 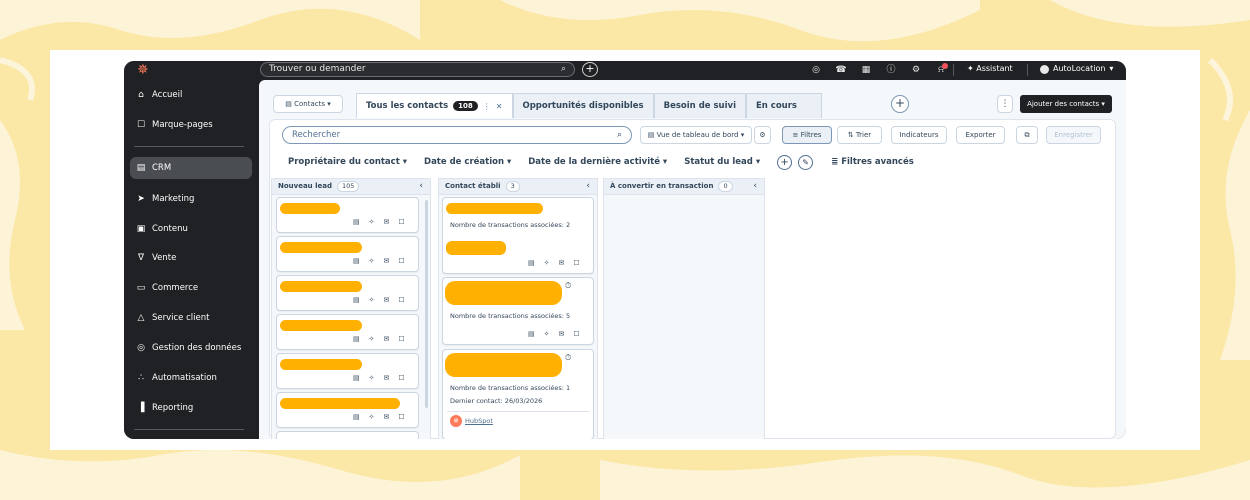 I want to click on create-new-button: +, so click(x=590, y=69).